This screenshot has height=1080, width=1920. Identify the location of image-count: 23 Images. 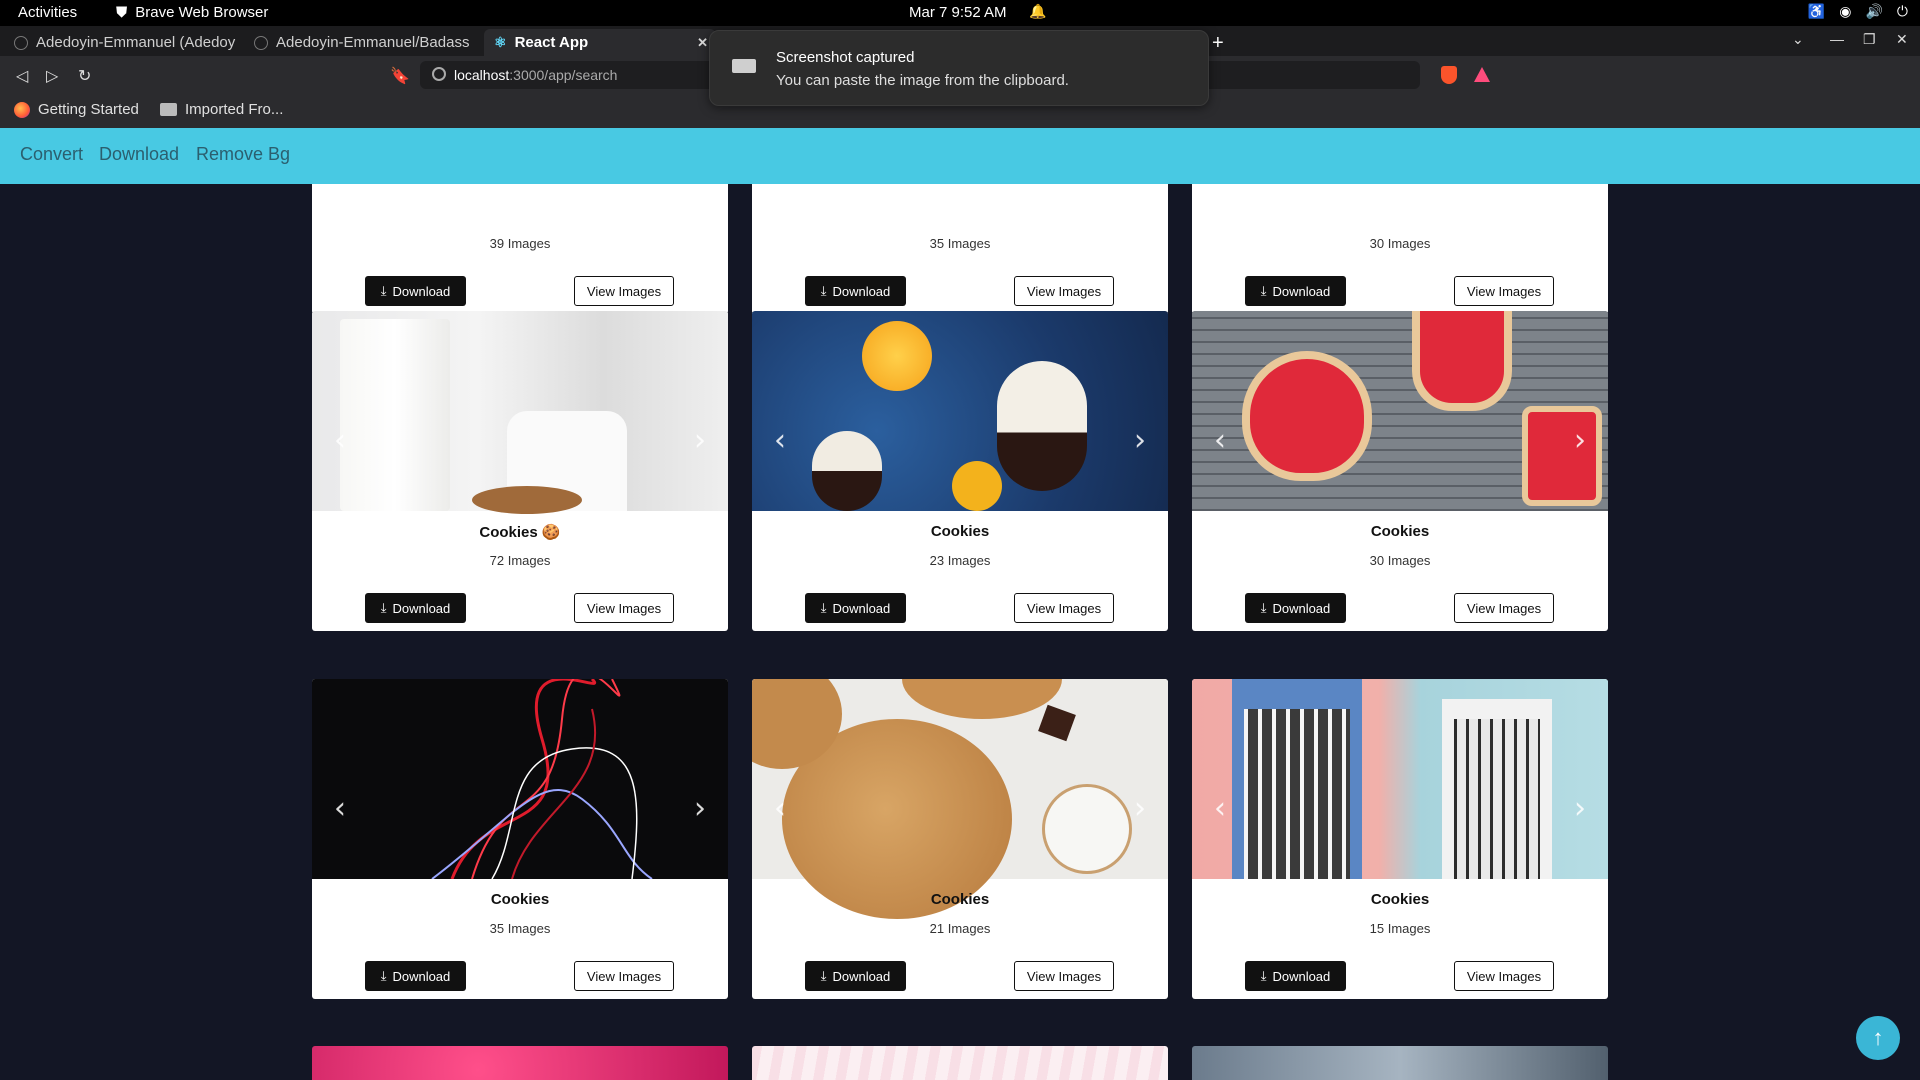
(960, 560).